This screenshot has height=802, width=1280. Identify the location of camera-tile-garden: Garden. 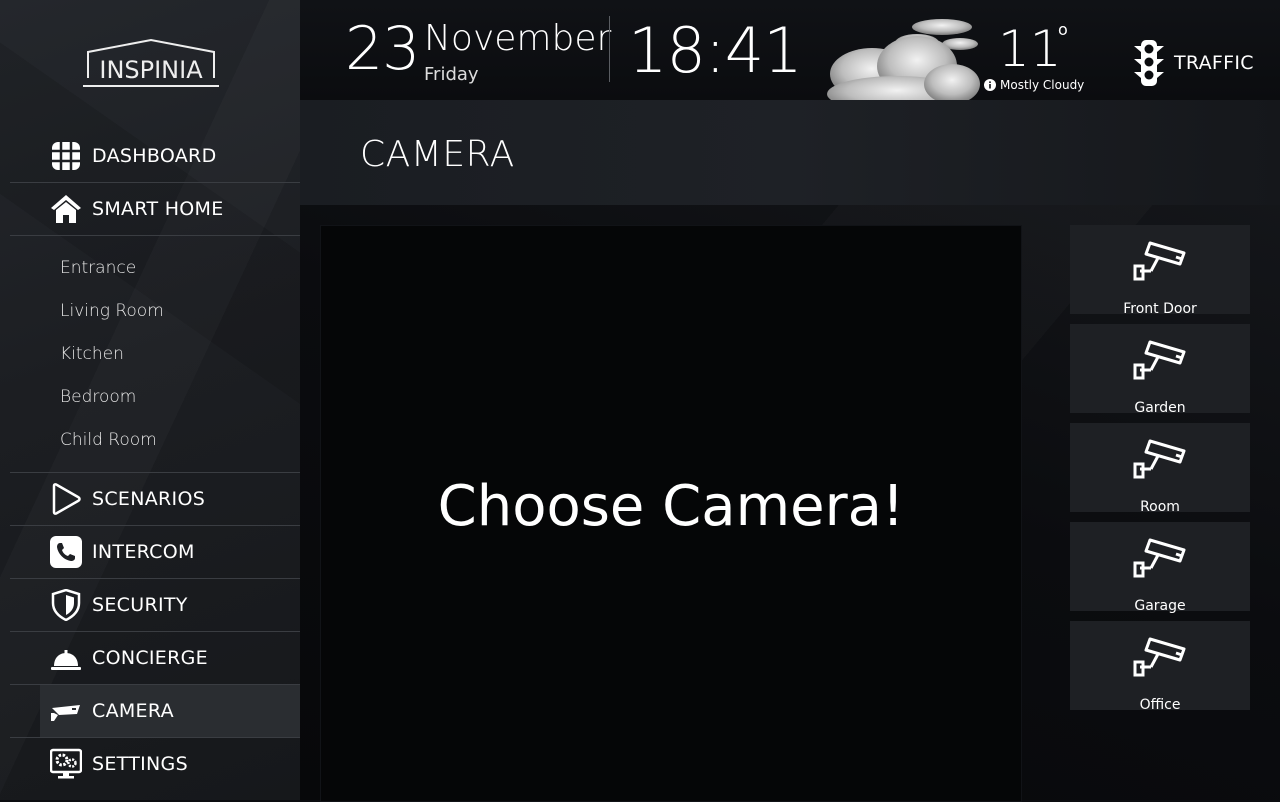
(1160, 370).